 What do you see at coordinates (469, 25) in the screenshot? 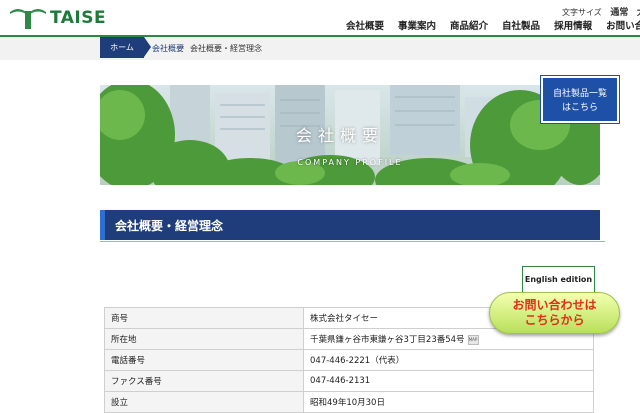
I see `nav-products: 商品紹介` at bounding box center [469, 25].